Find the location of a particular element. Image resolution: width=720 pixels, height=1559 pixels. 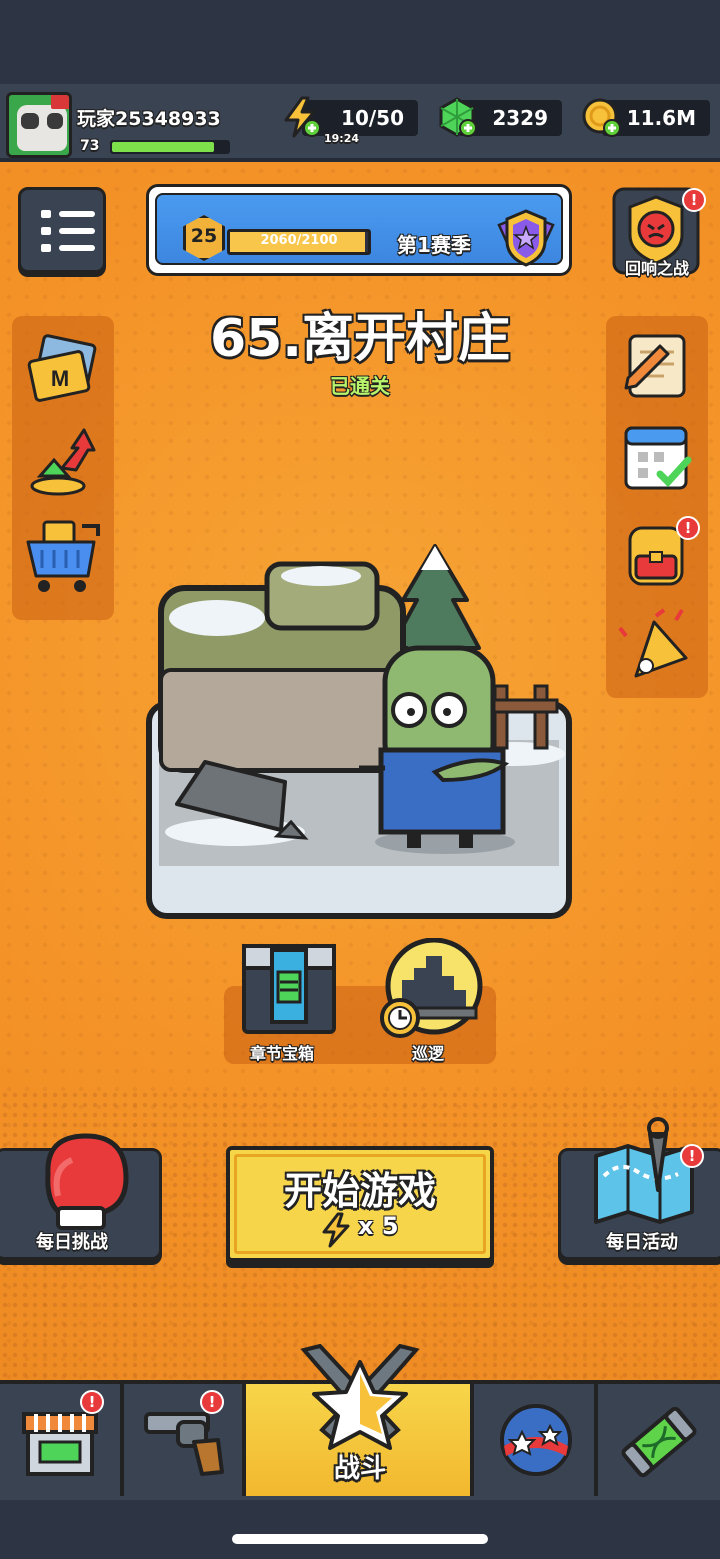

stage-status: 已通关 is located at coordinates (360, 386).